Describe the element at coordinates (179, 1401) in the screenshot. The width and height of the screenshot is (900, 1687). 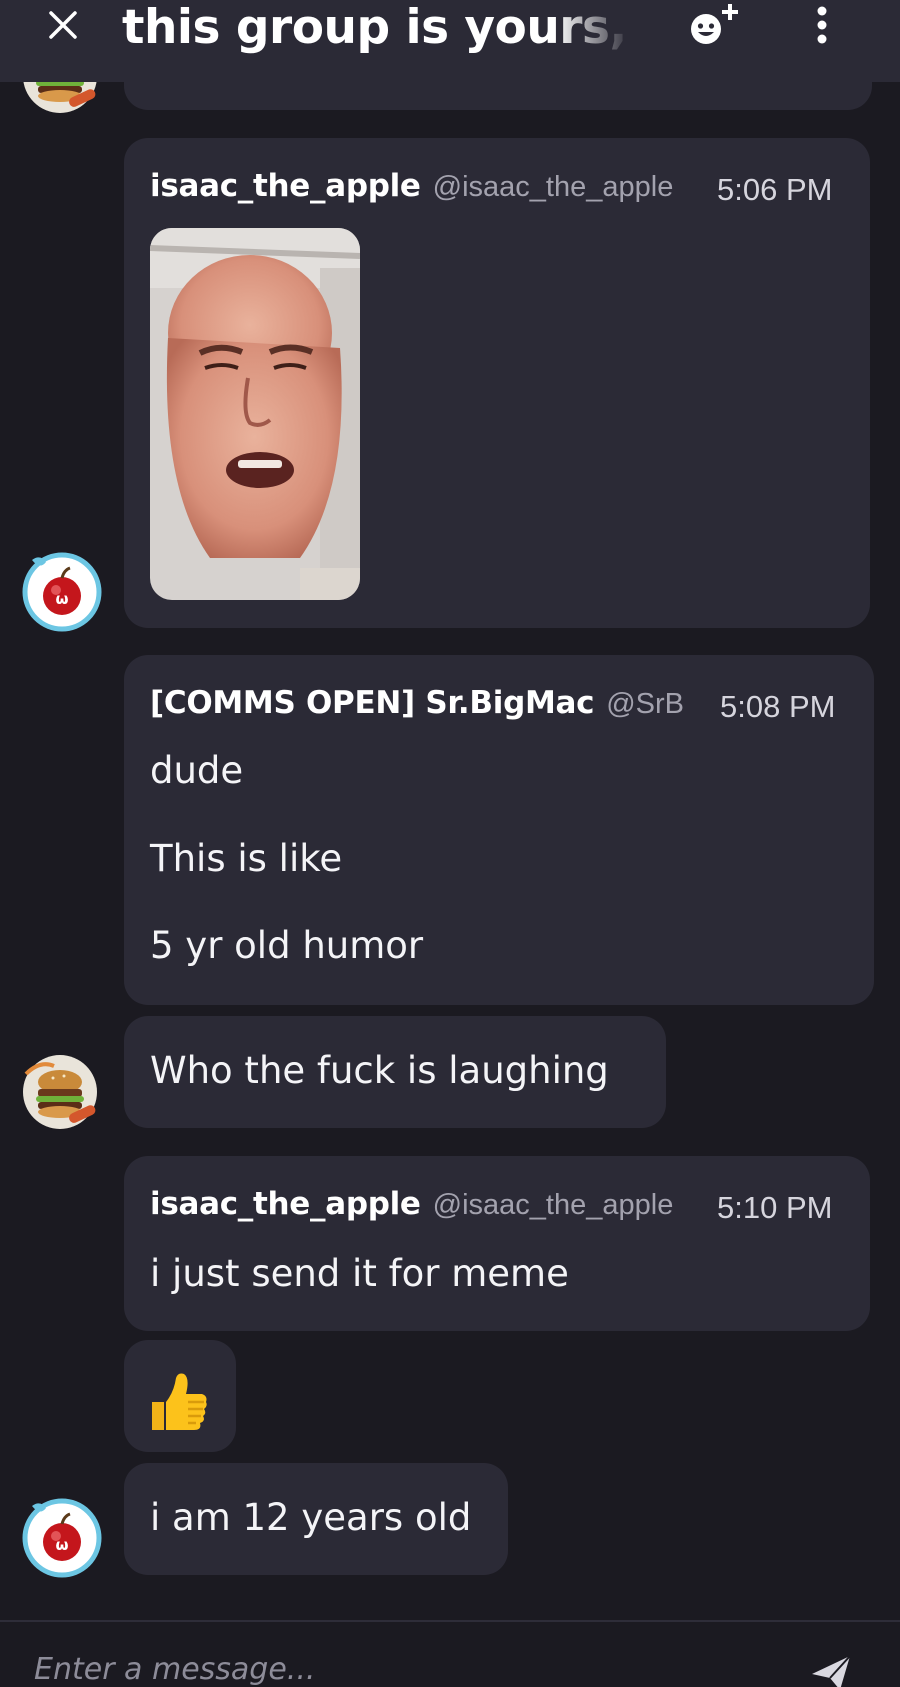
I see `thumbs-up-emoji` at that location.